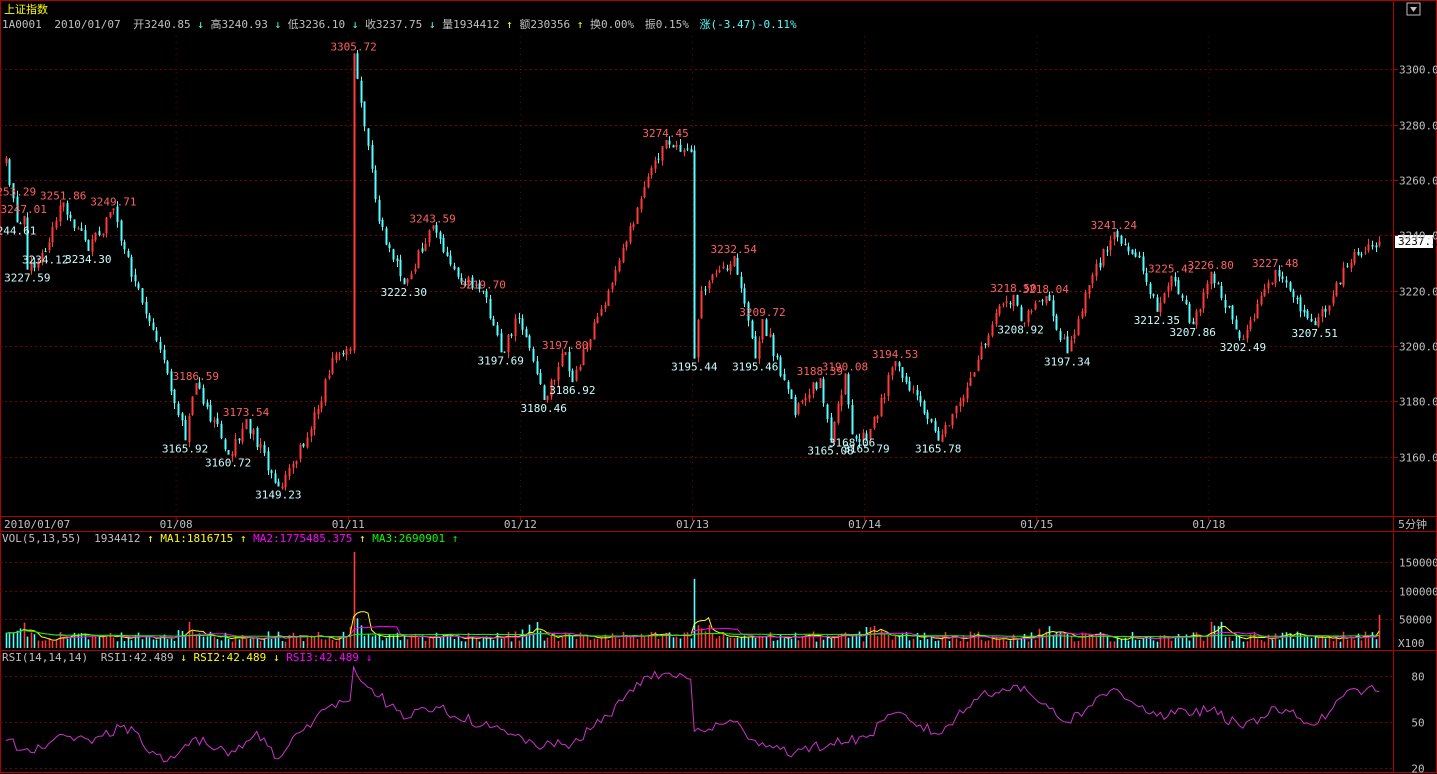 Image resolution: width=1437 pixels, height=774 pixels. I want to click on extreme-price-label: 3305.72, so click(353, 46).